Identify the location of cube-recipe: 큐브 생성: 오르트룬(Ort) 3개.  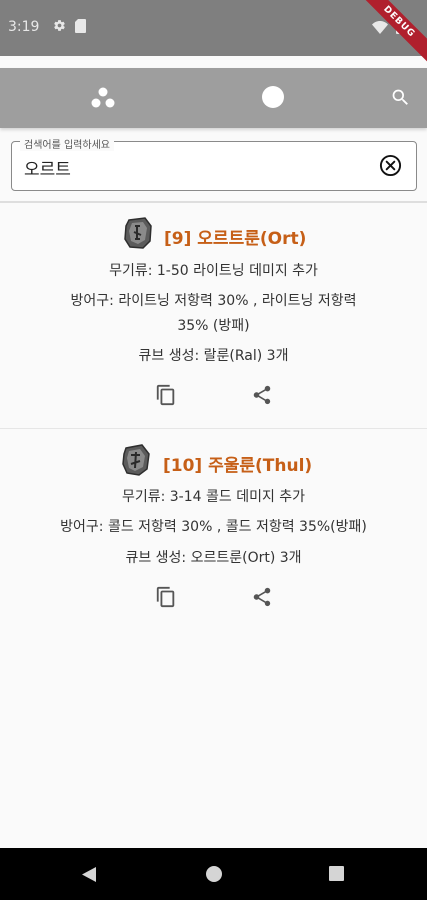
(213, 558).